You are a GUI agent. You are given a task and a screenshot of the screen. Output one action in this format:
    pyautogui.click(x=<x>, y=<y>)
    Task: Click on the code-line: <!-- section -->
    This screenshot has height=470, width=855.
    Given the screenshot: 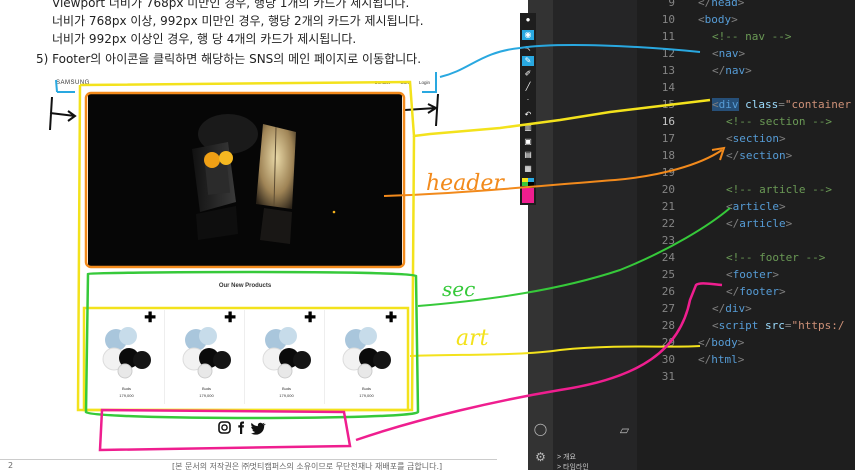 What is the action you would take?
    pyautogui.click(x=779, y=121)
    